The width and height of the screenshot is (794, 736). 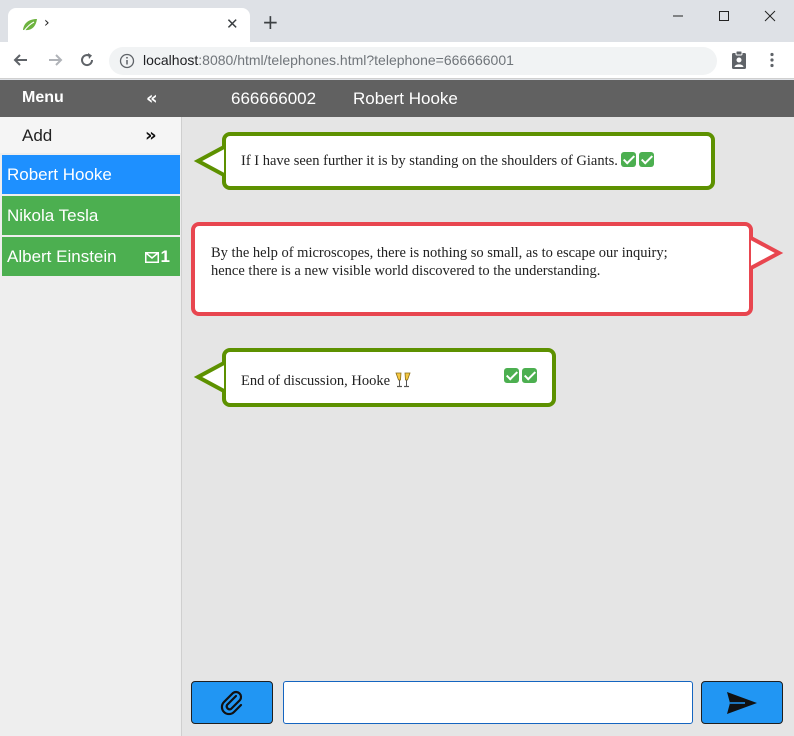 What do you see at coordinates (274, 98) in the screenshot?
I see `conversation-phone: 666666002` at bounding box center [274, 98].